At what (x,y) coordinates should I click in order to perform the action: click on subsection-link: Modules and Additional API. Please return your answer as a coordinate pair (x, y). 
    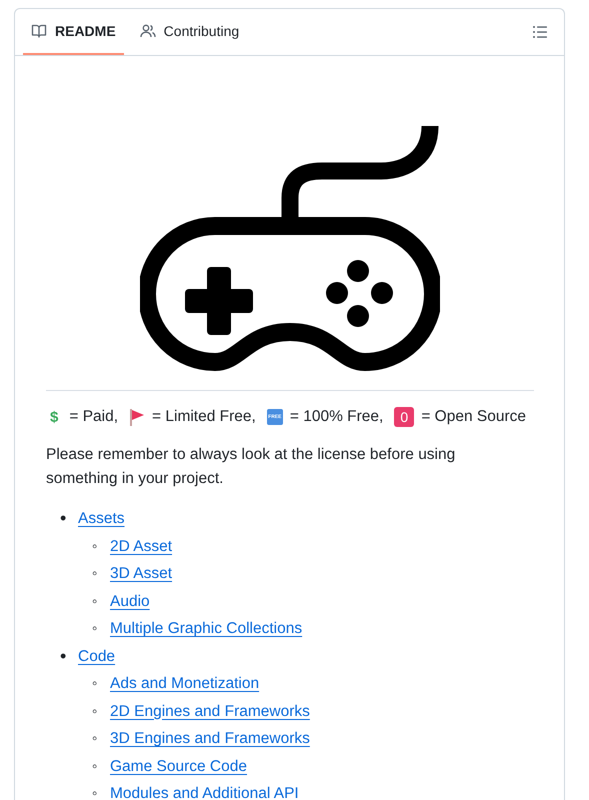
    Looking at the image, I should click on (204, 790).